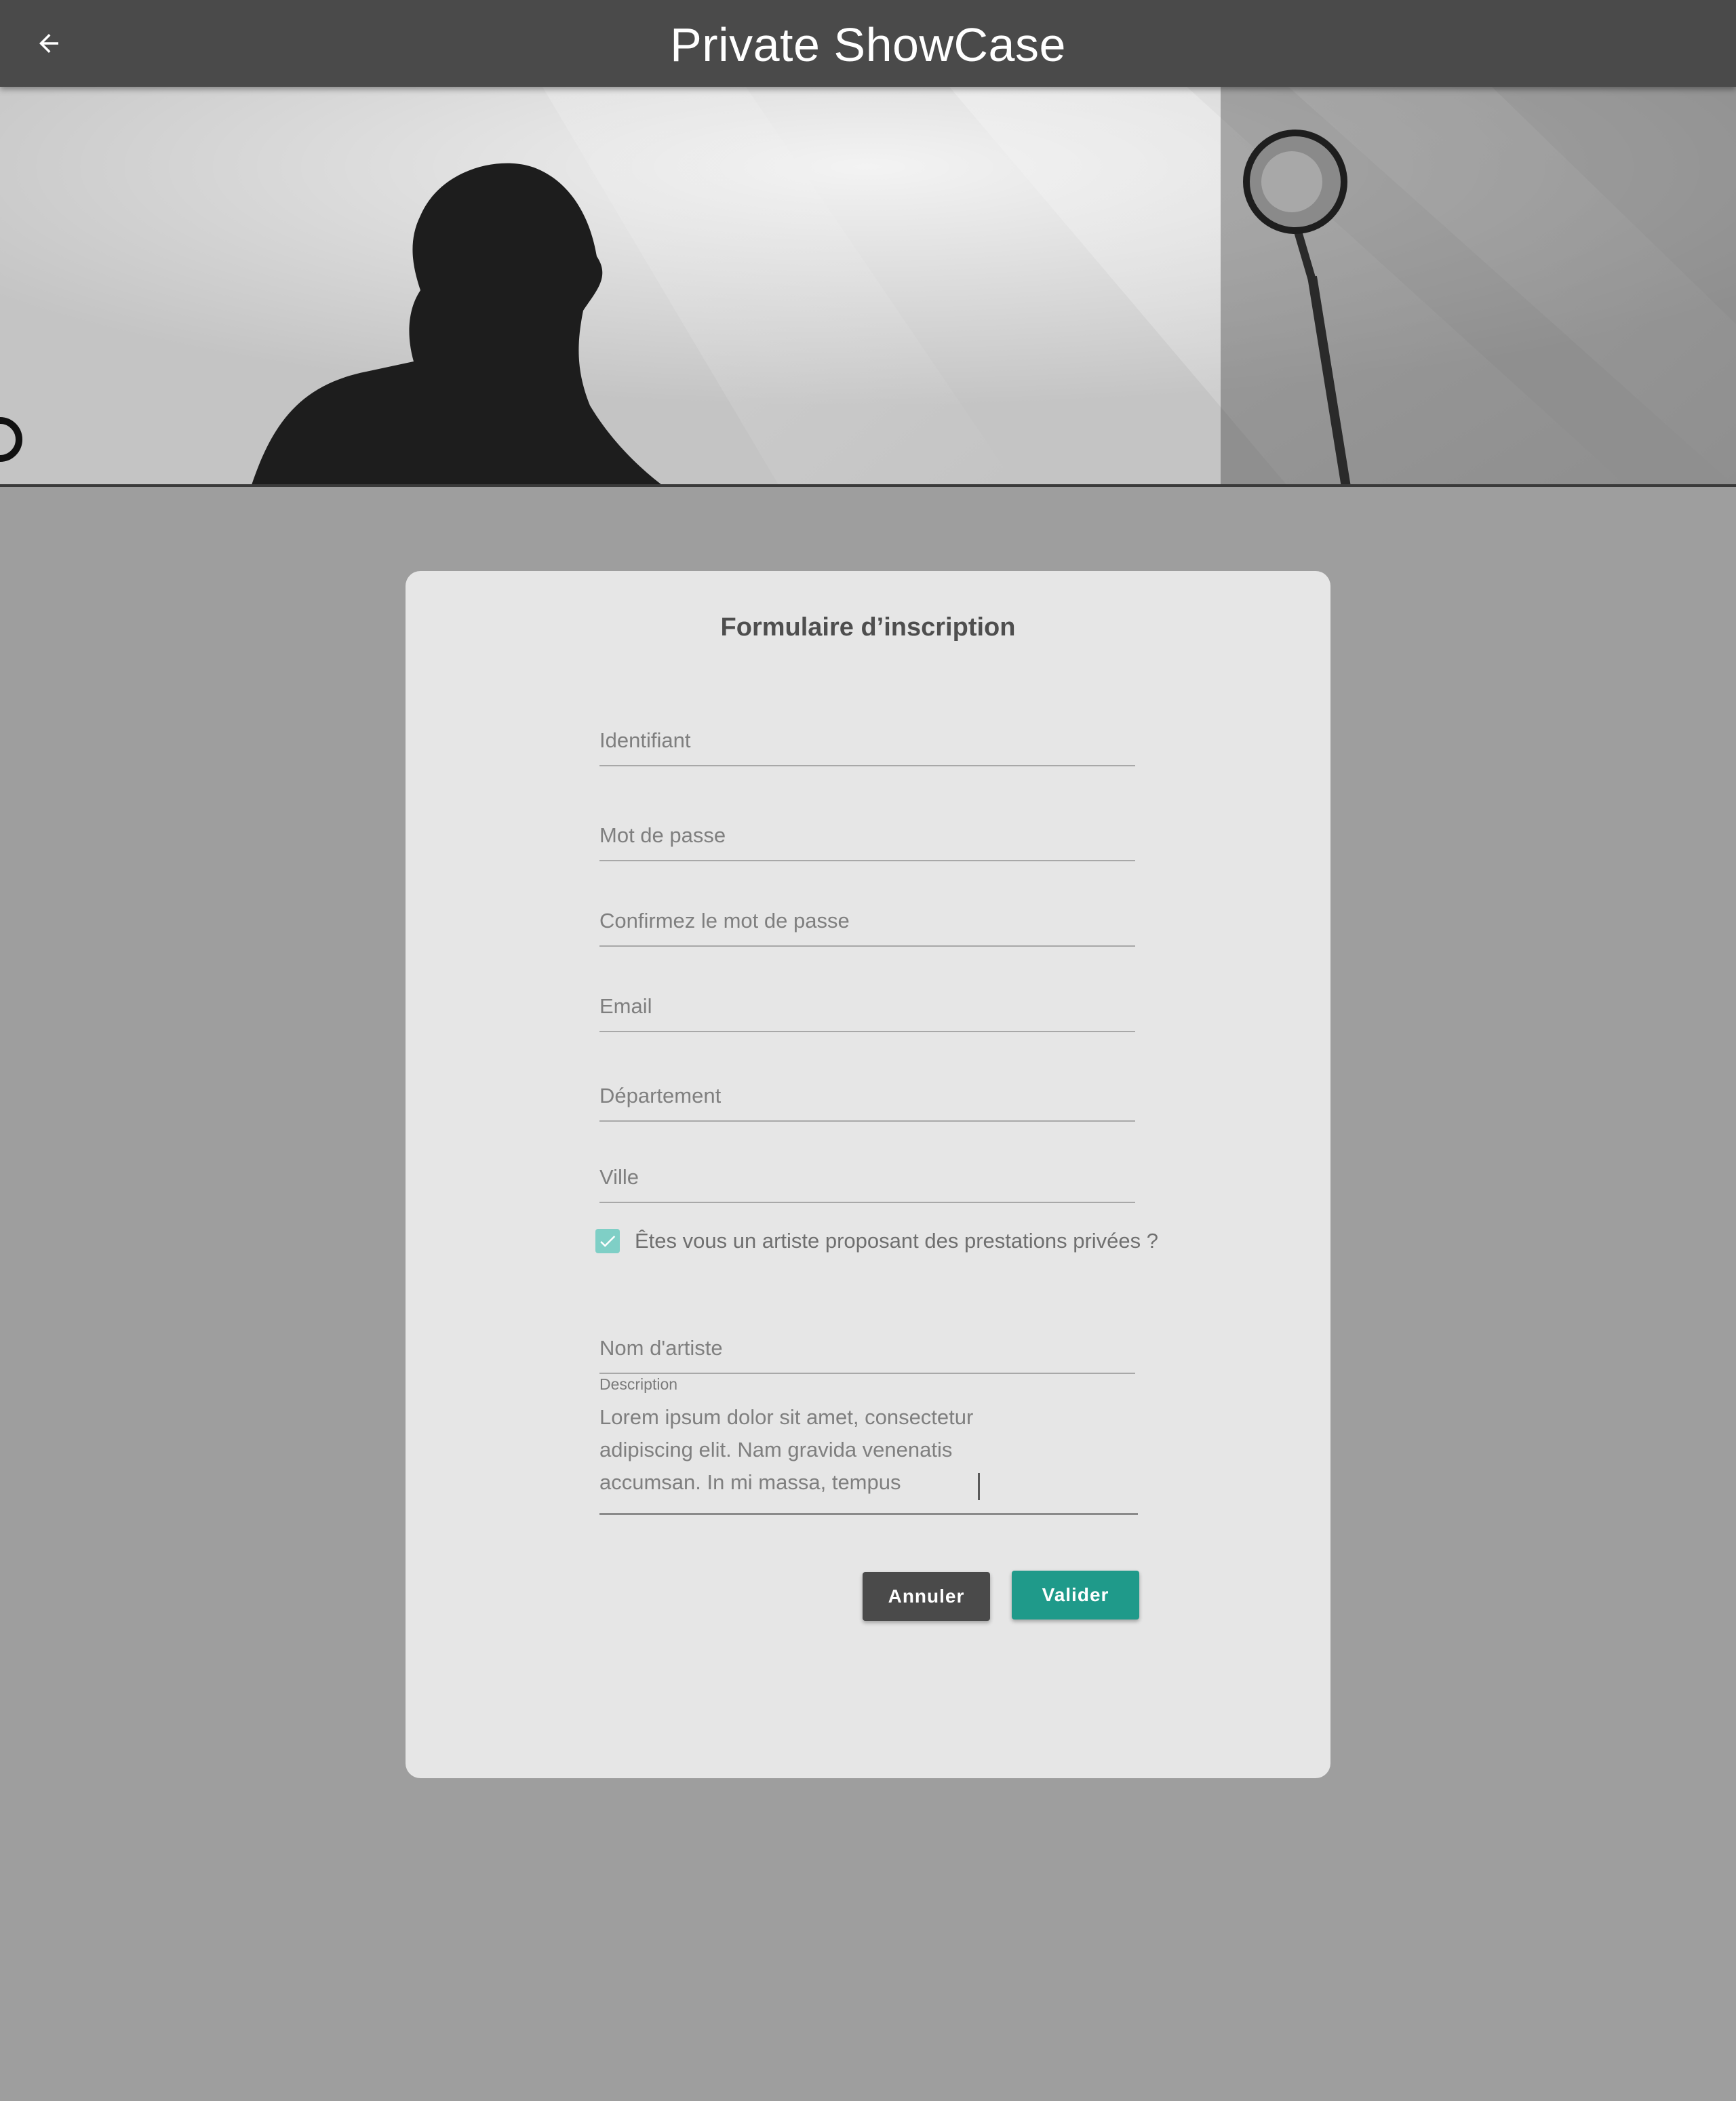  I want to click on identifiant-field: Identifiant, so click(867, 736).